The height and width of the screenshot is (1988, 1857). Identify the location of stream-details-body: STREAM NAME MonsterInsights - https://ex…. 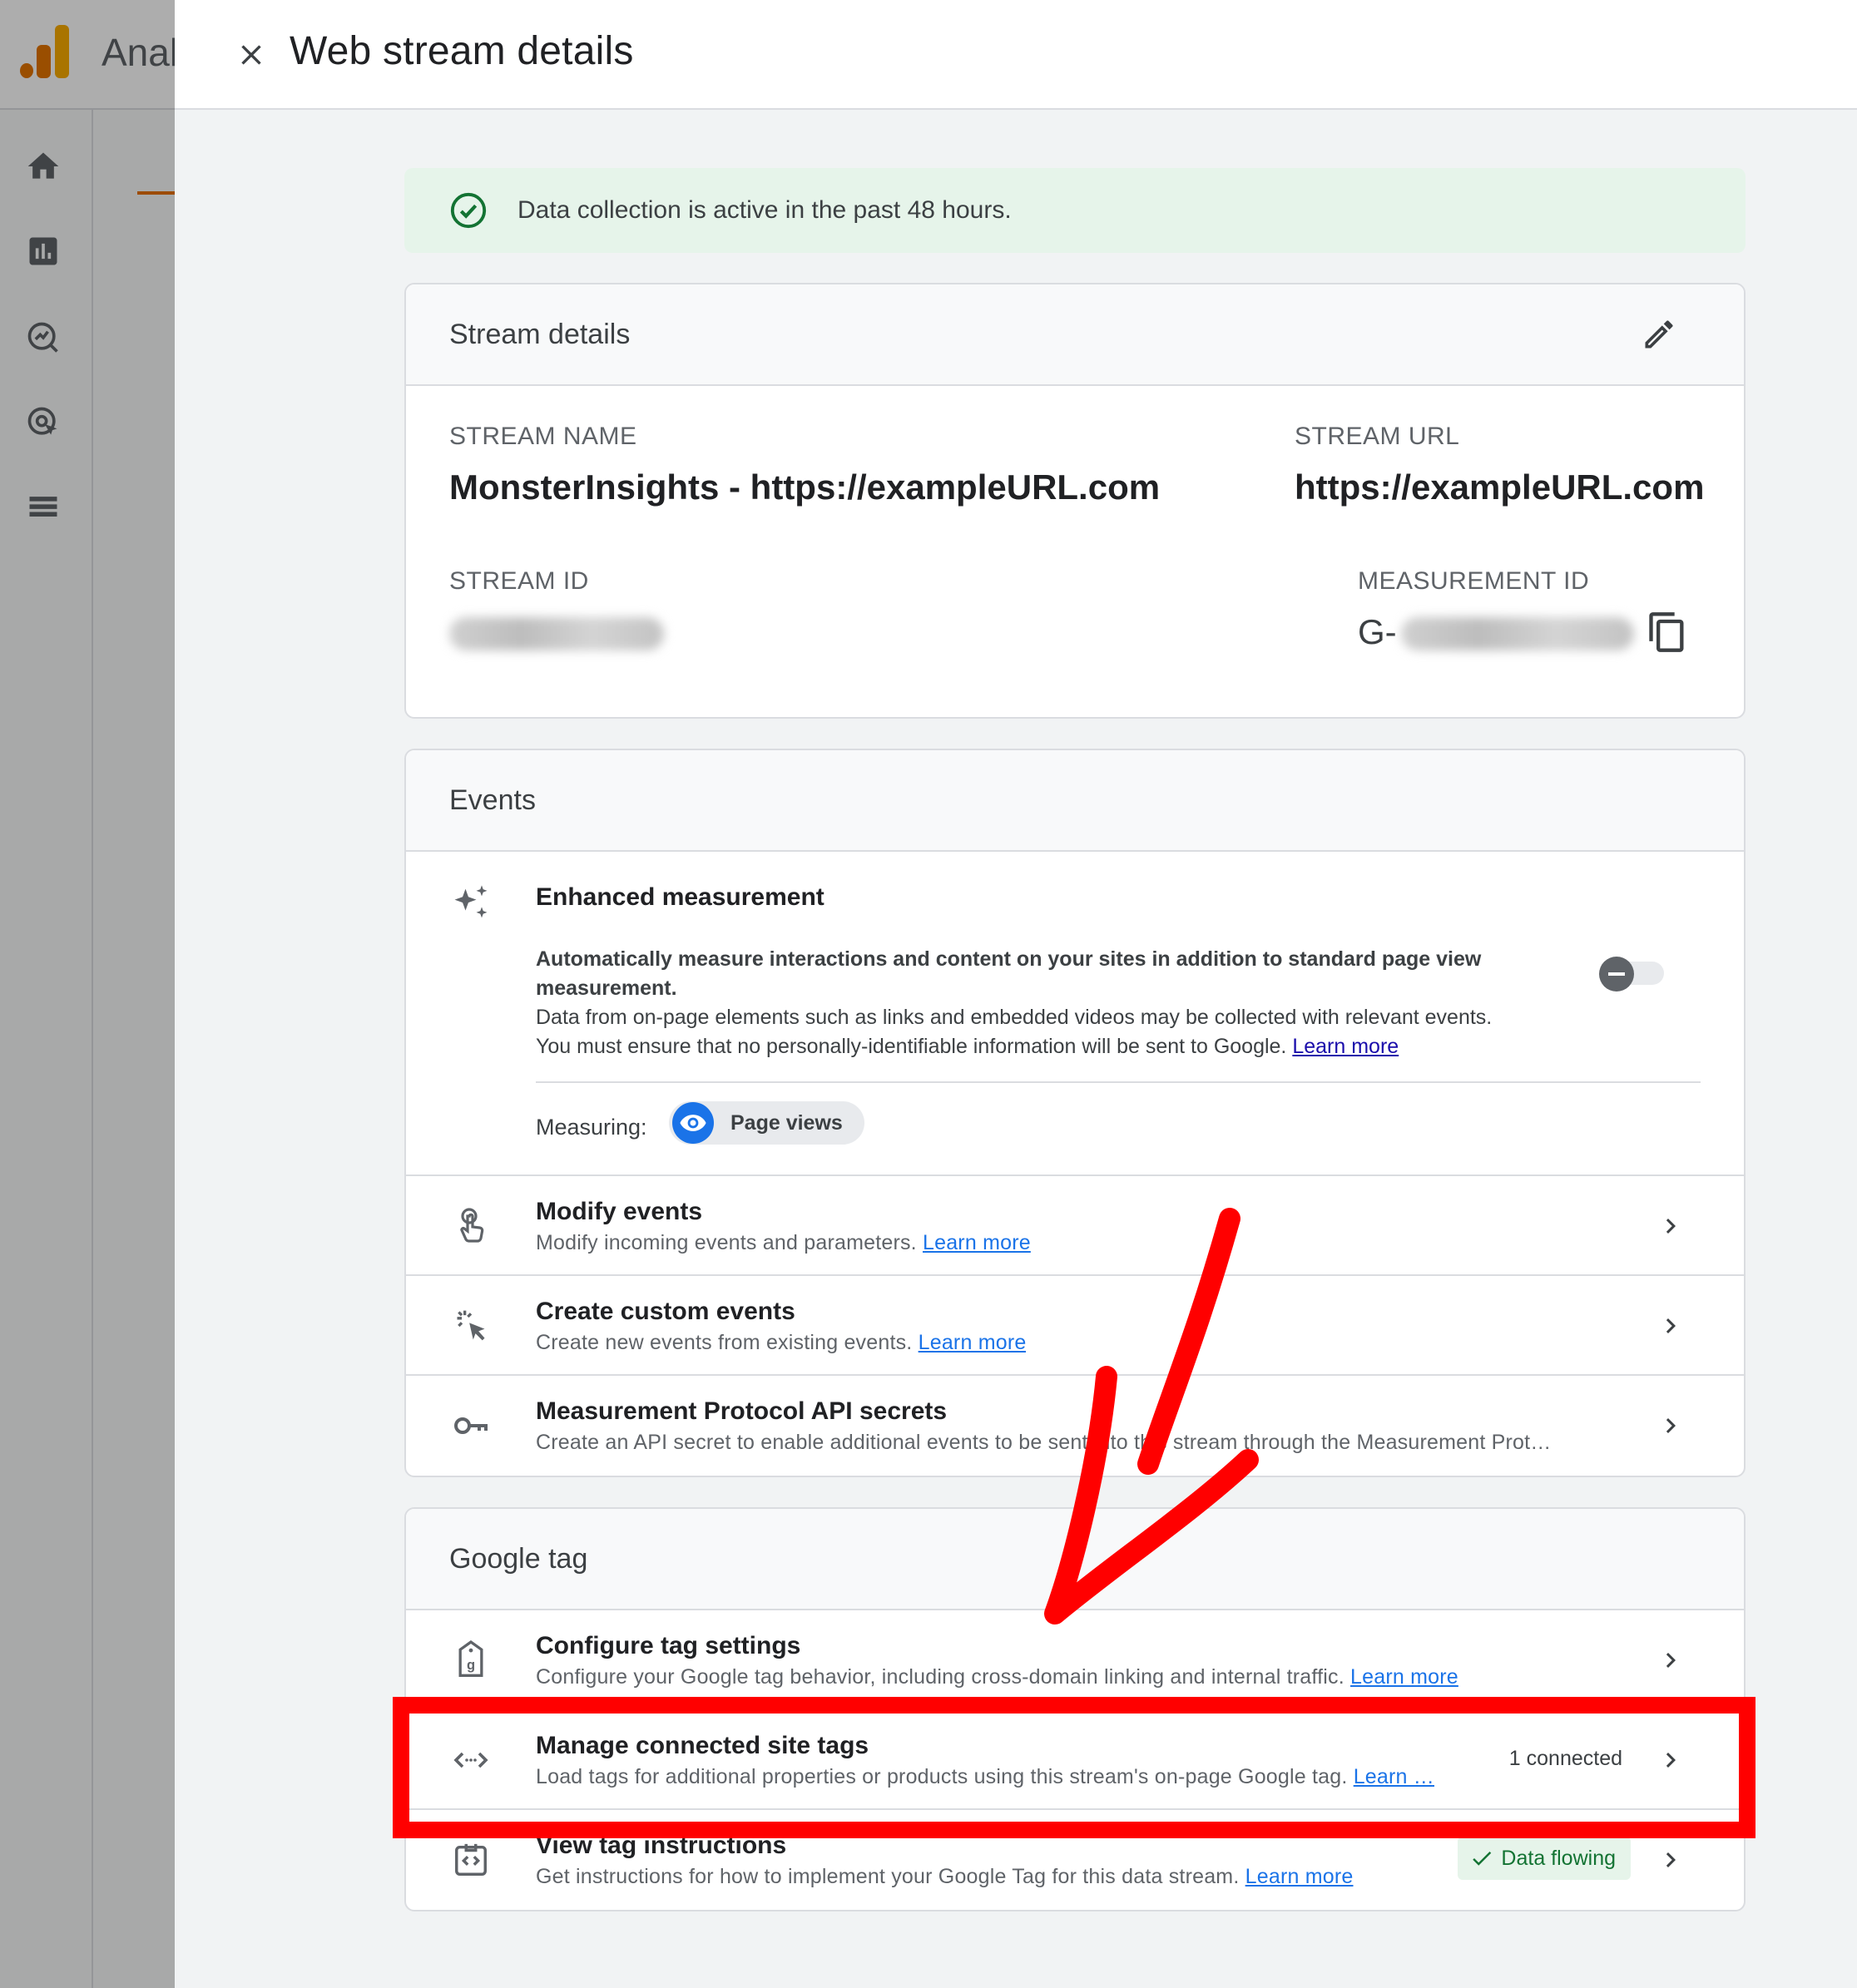
(1075, 551).